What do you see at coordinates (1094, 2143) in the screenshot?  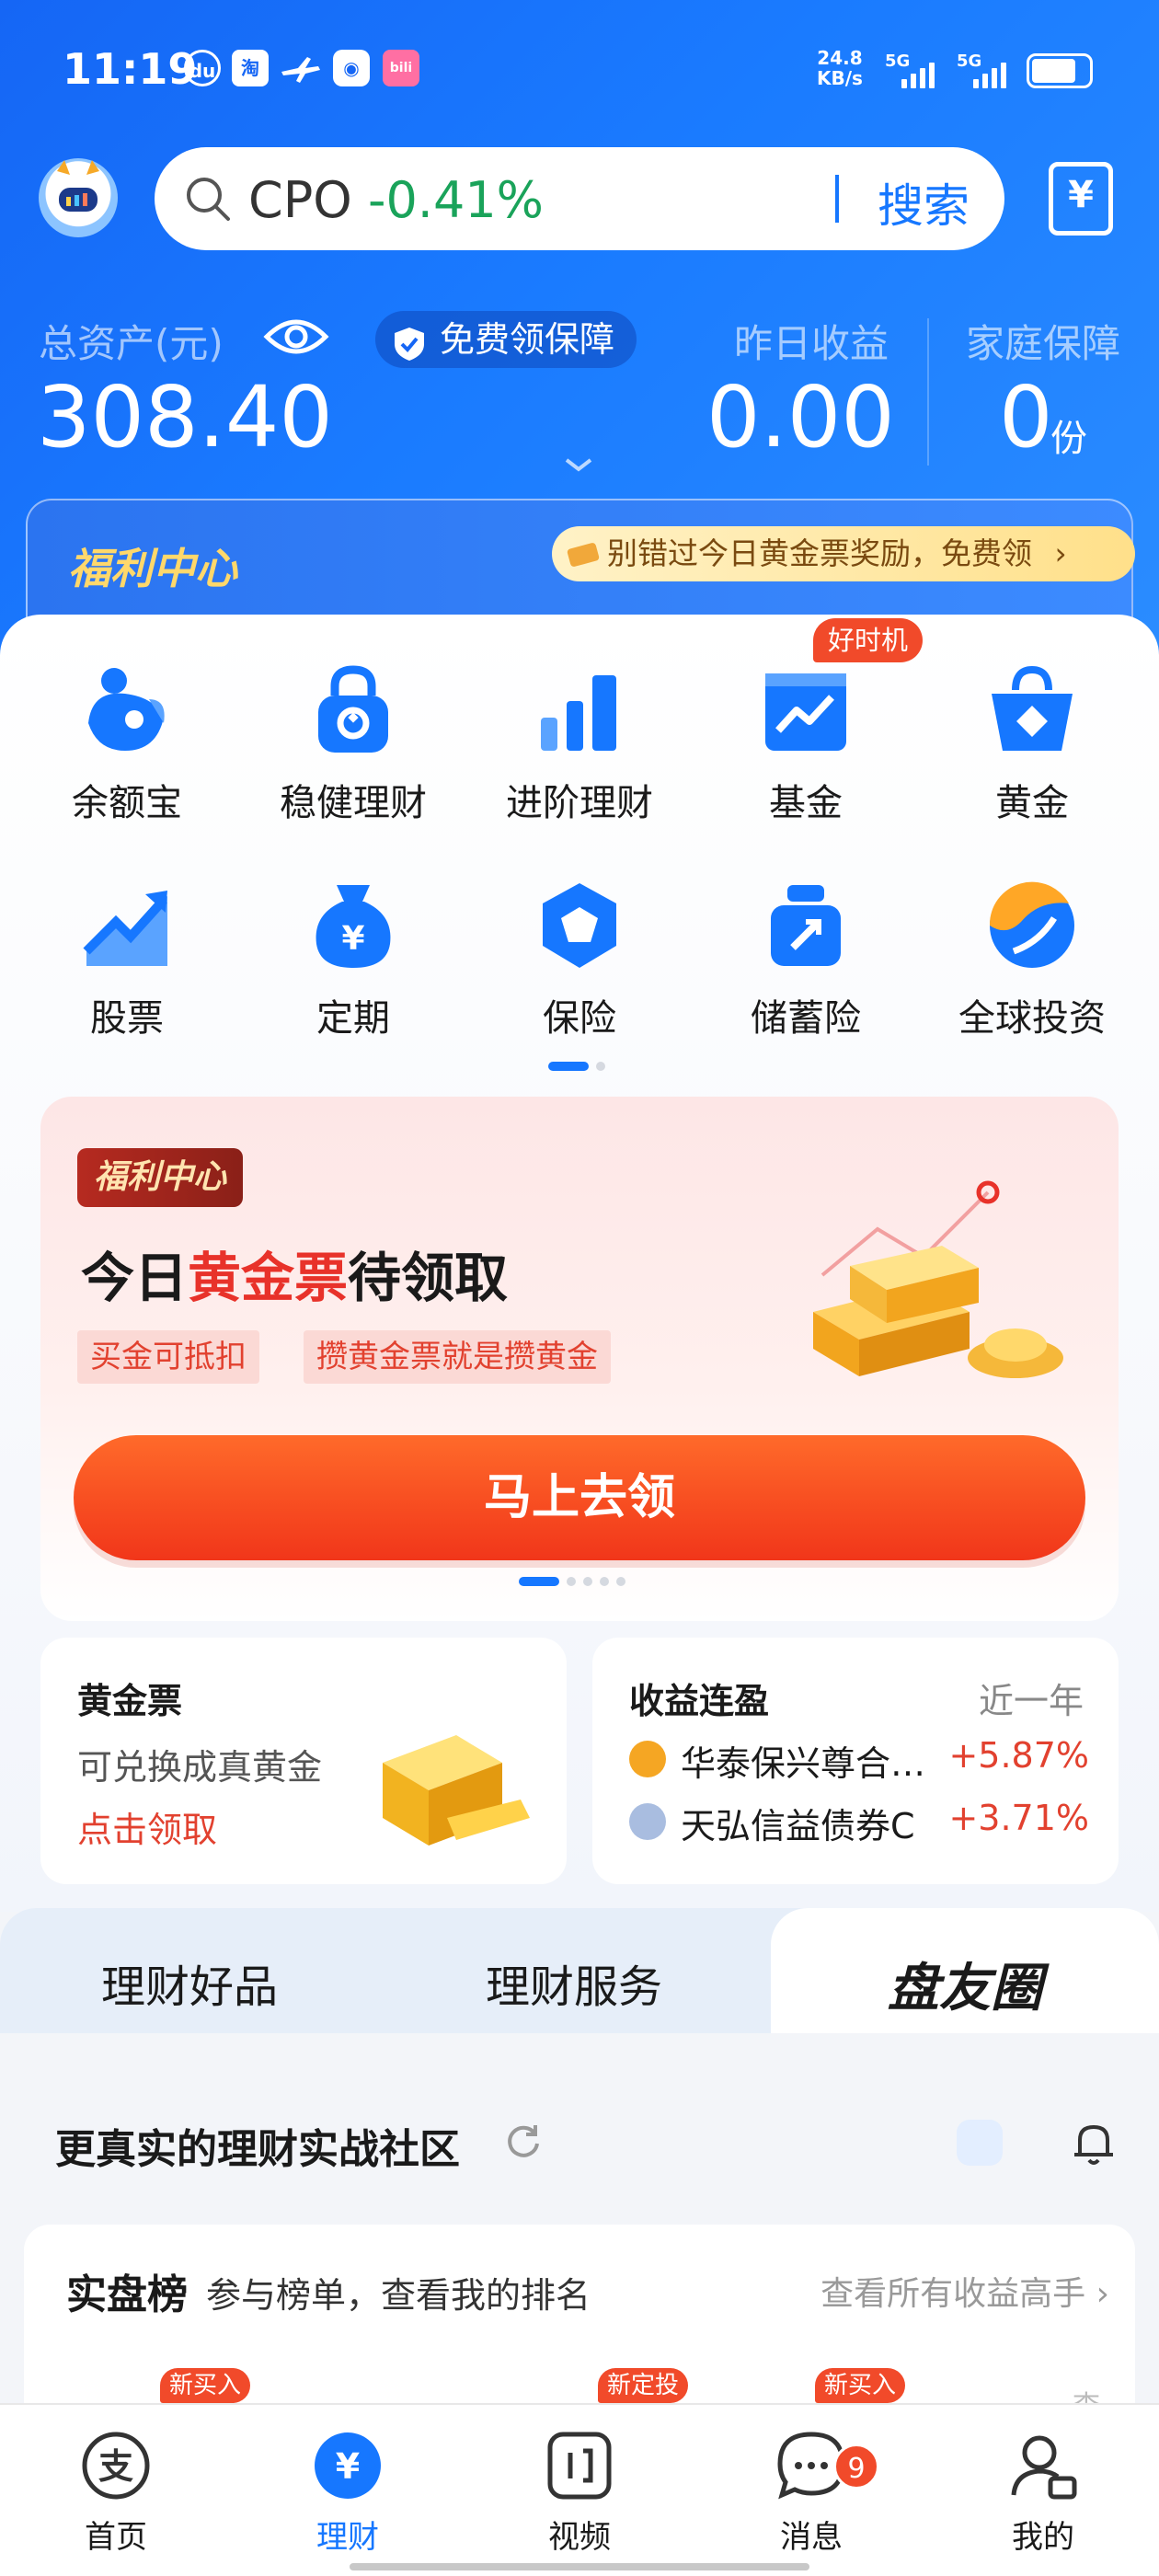 I see `bell-icon` at bounding box center [1094, 2143].